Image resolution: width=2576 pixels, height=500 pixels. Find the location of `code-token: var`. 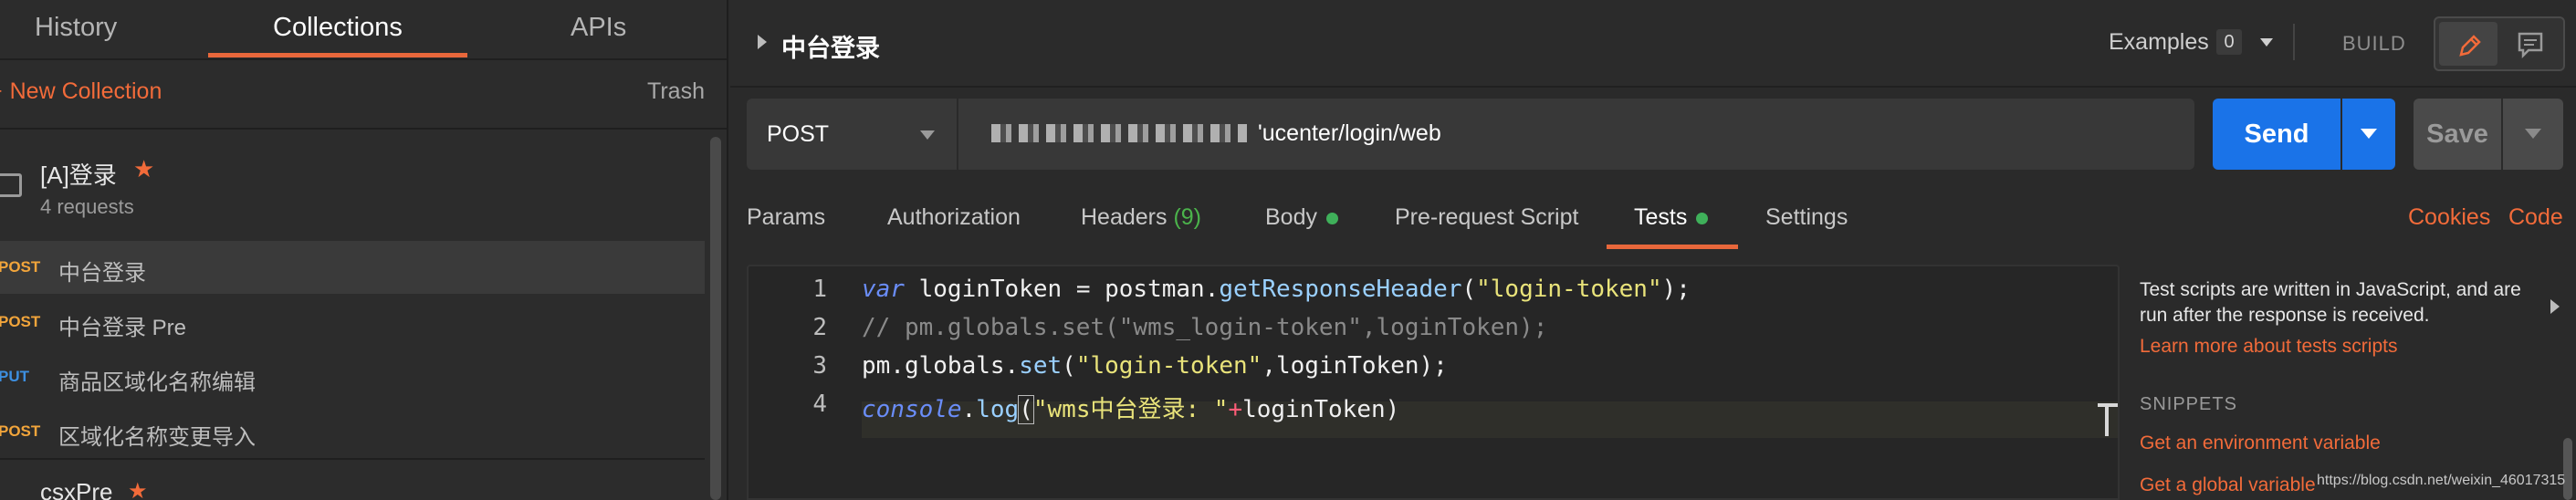

code-token: var is located at coordinates (884, 289).